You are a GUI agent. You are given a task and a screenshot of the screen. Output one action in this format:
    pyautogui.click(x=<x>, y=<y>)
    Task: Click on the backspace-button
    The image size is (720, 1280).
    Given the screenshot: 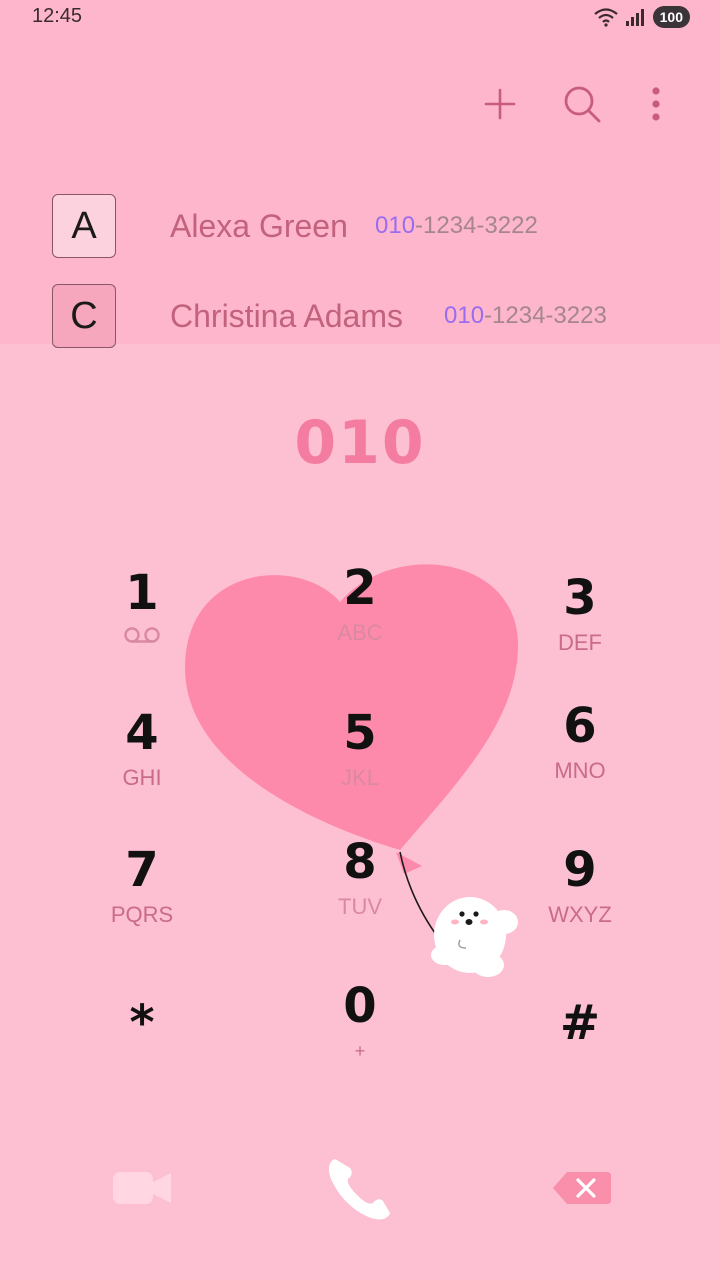 What is the action you would take?
    pyautogui.click(x=582, y=1188)
    